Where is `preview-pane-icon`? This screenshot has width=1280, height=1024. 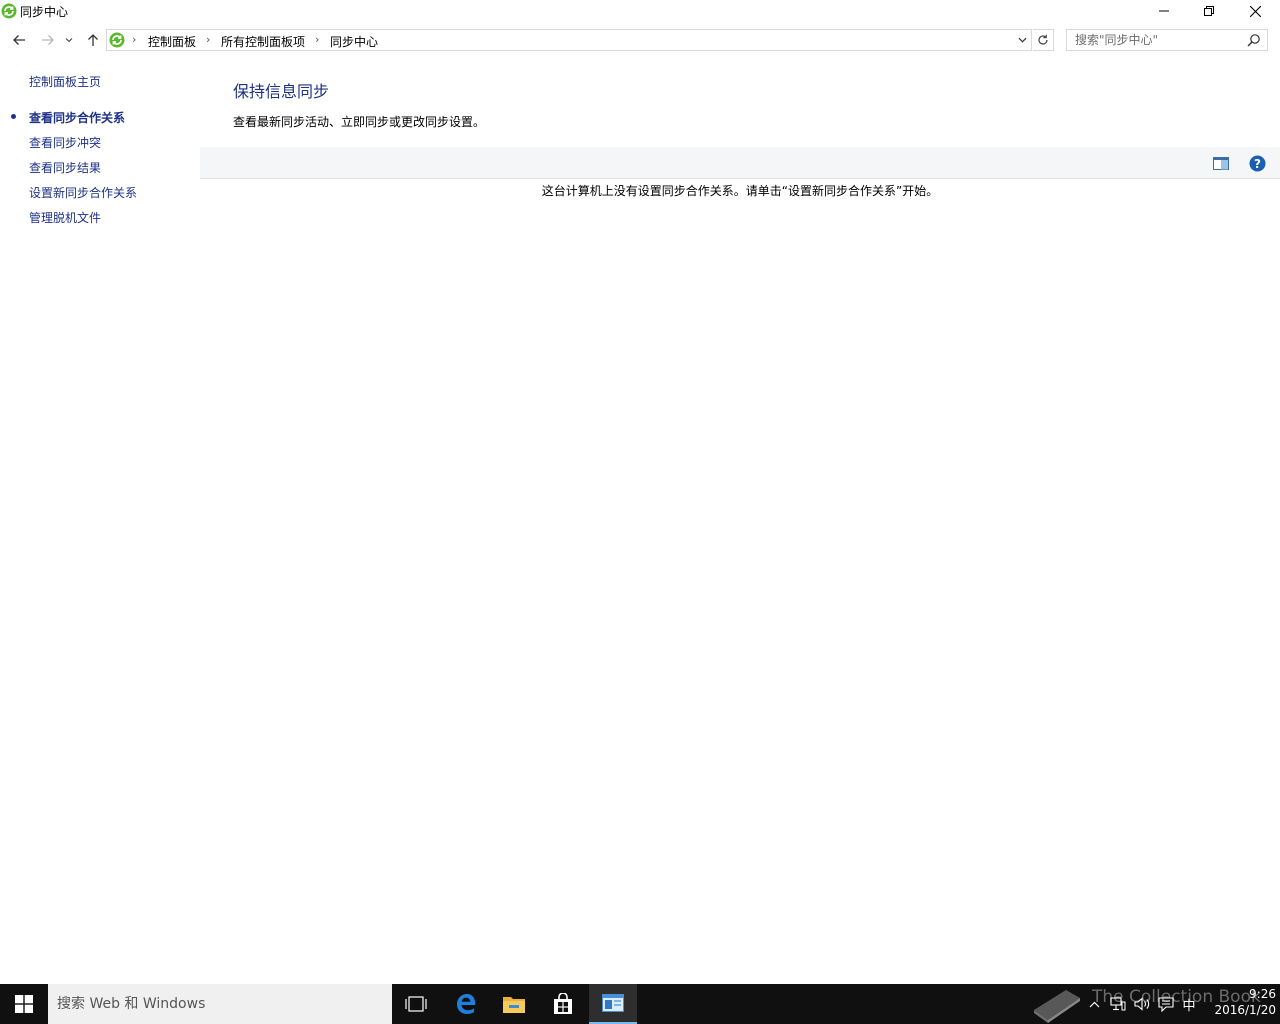 preview-pane-icon is located at coordinates (1221, 163).